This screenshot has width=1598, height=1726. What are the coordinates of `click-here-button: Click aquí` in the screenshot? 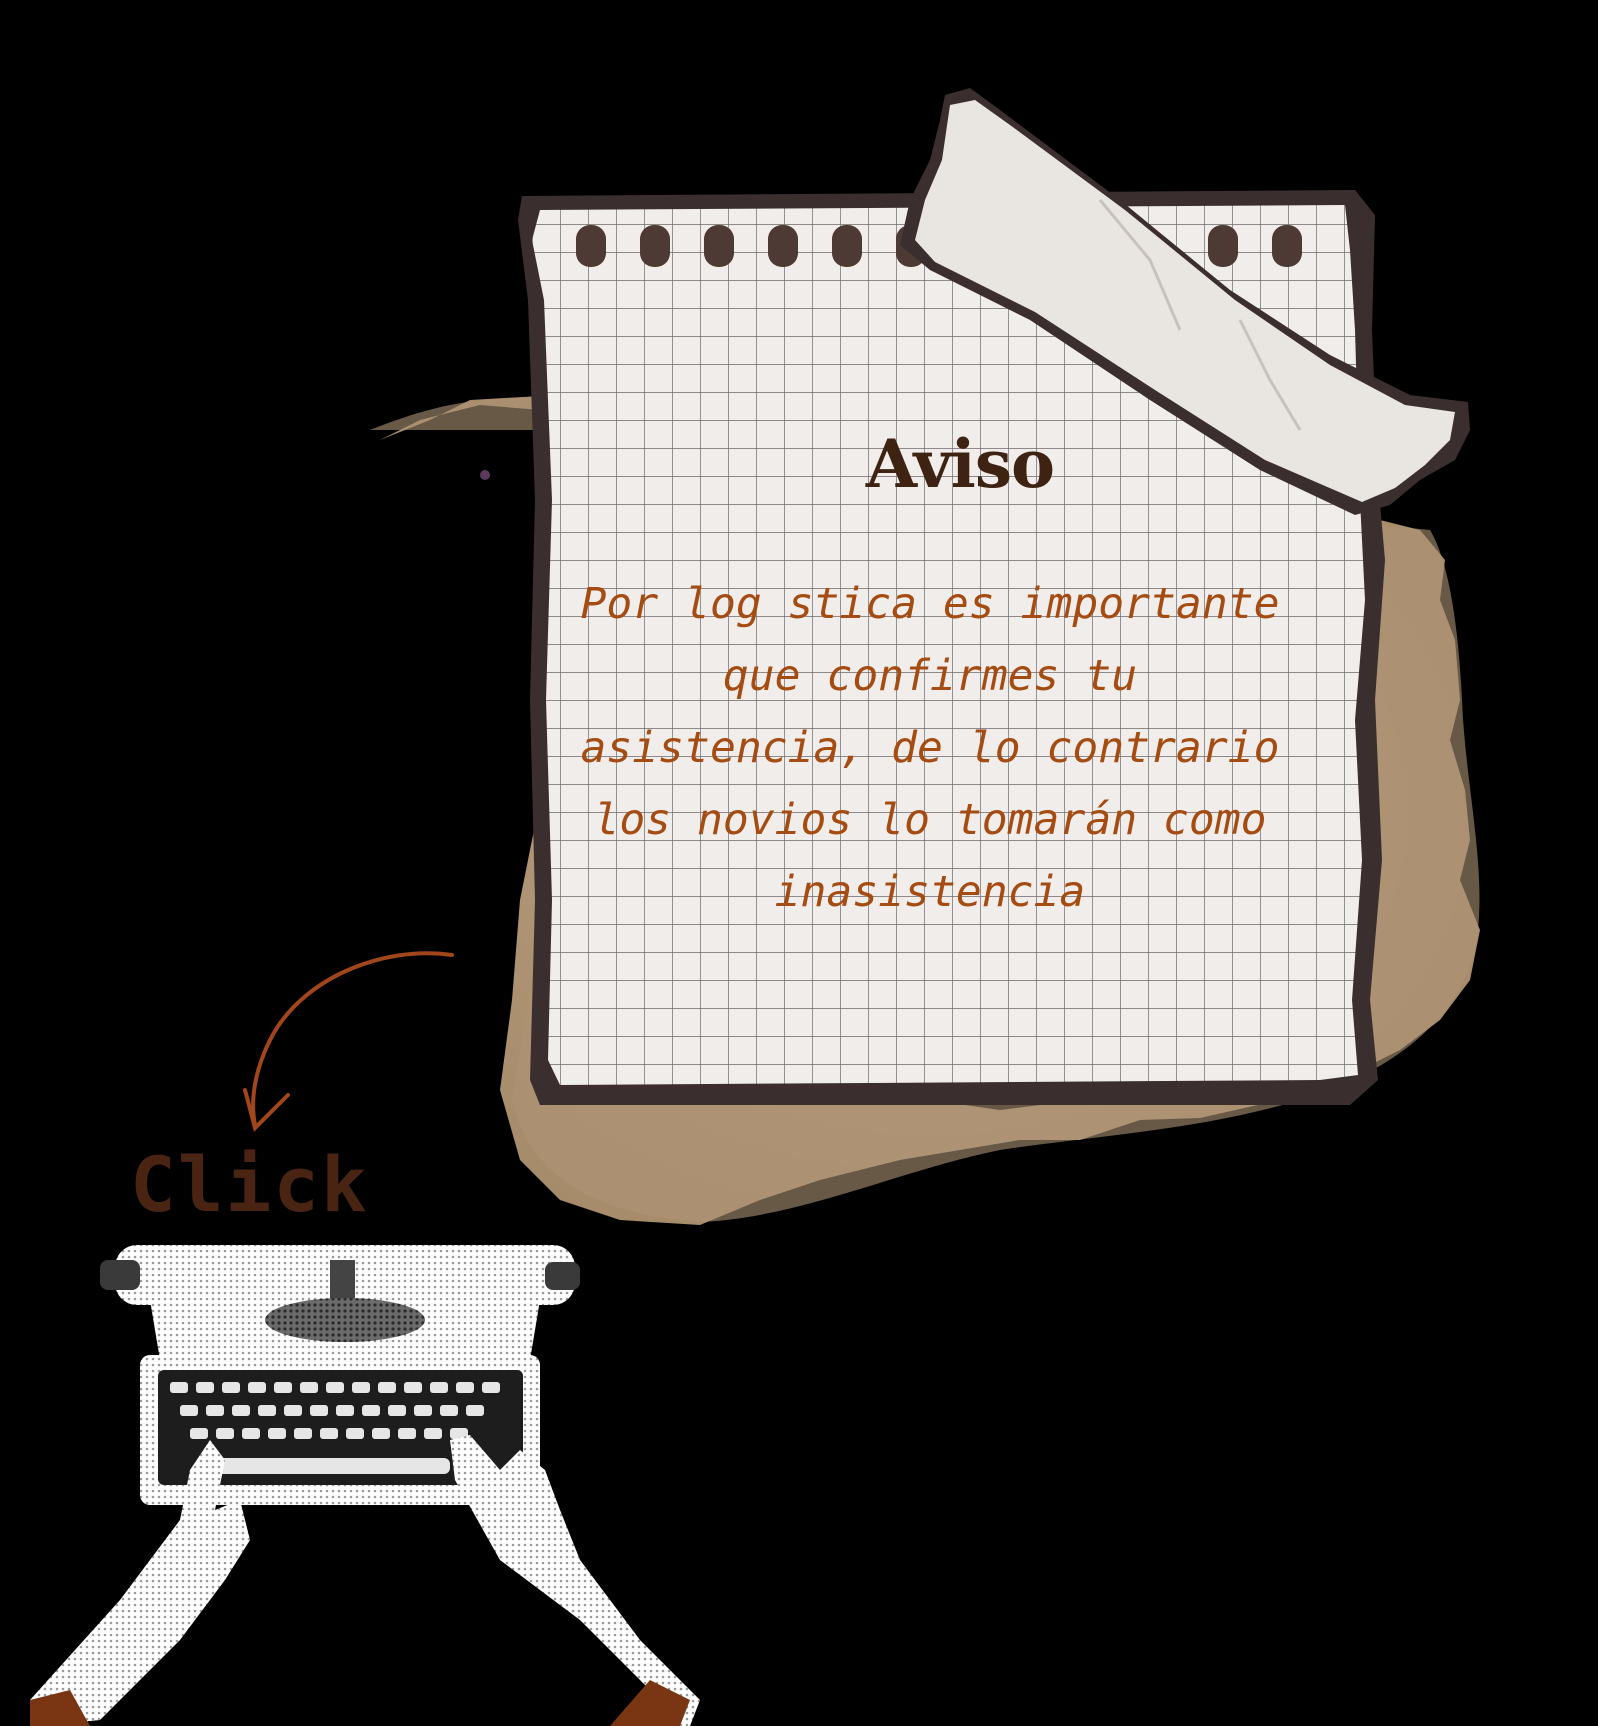 It's located at (330, 1185).